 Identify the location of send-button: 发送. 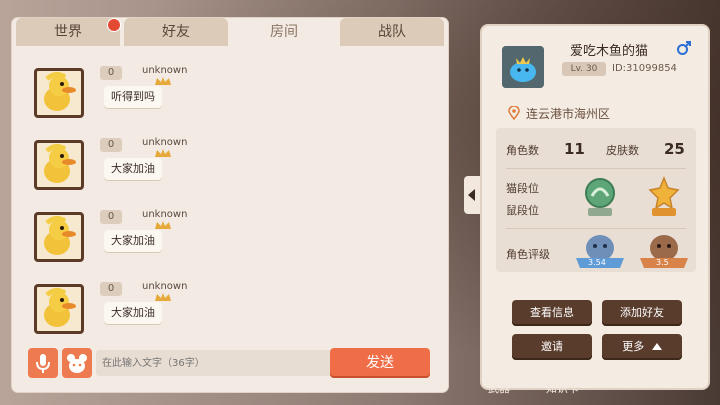
(380, 363).